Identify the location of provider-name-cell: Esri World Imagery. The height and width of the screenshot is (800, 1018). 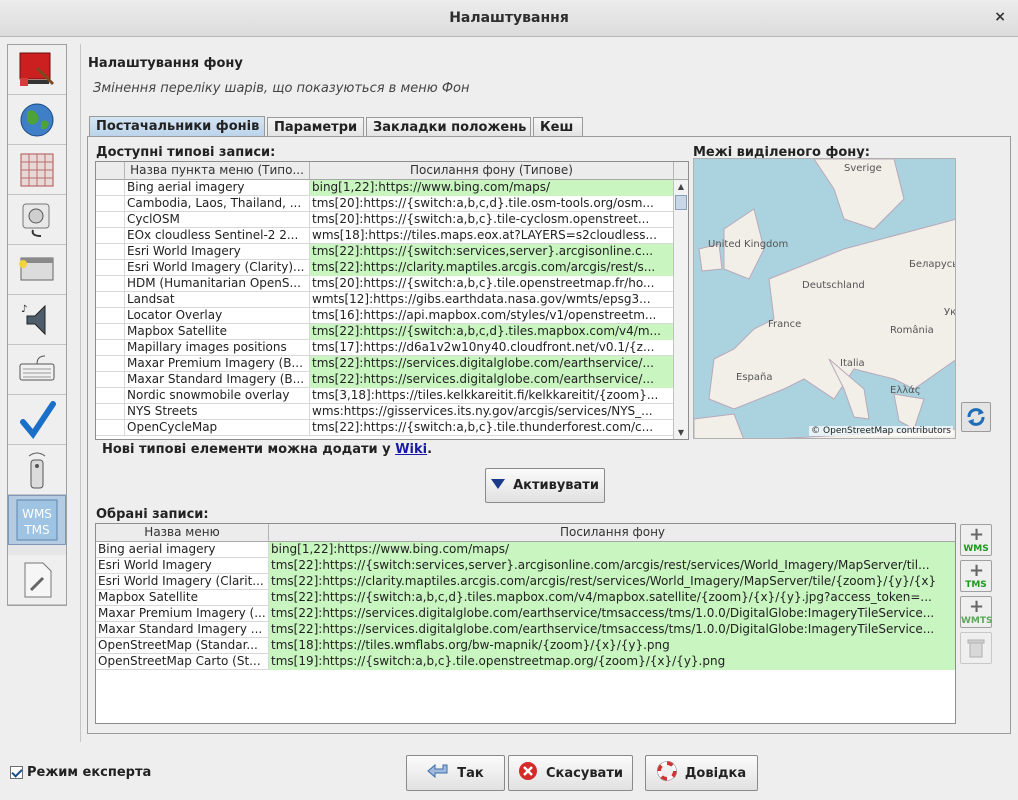
(217, 252).